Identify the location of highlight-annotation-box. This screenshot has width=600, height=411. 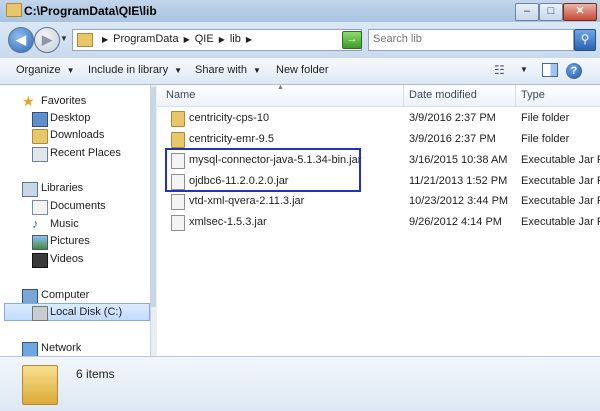
(263, 170).